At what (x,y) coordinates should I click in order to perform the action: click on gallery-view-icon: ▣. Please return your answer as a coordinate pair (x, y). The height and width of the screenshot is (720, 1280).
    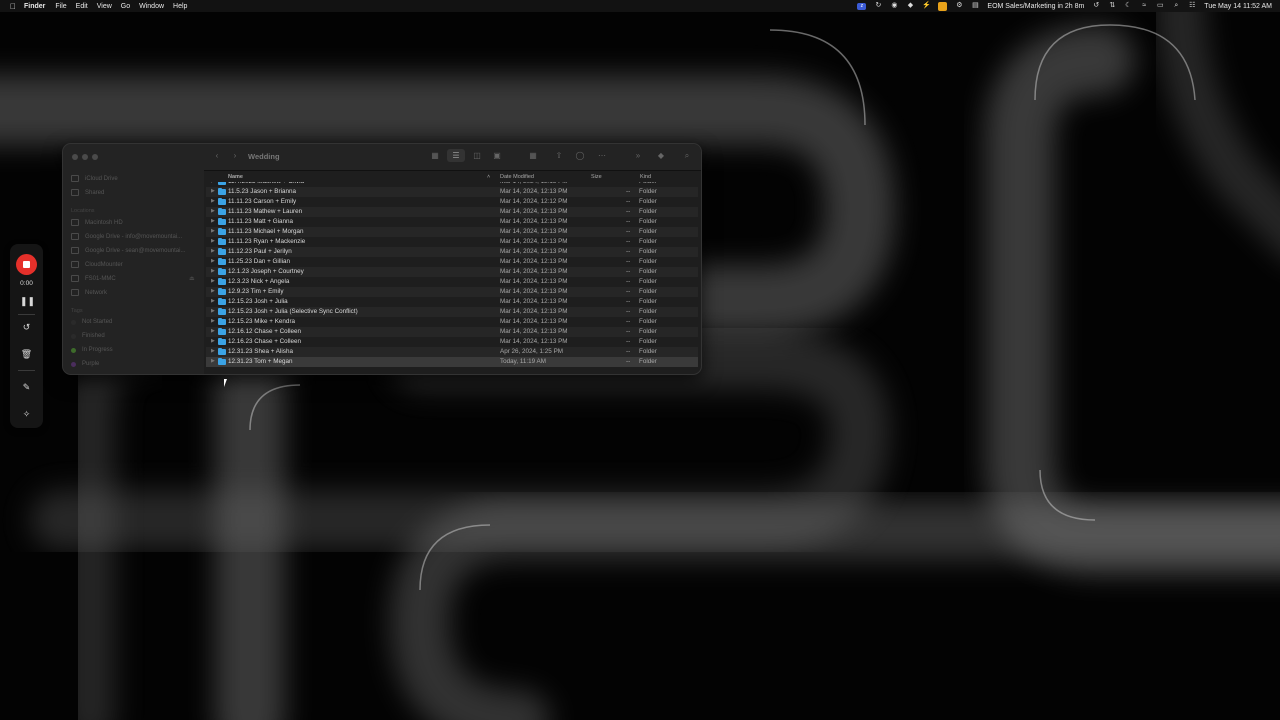
    Looking at the image, I should click on (497, 156).